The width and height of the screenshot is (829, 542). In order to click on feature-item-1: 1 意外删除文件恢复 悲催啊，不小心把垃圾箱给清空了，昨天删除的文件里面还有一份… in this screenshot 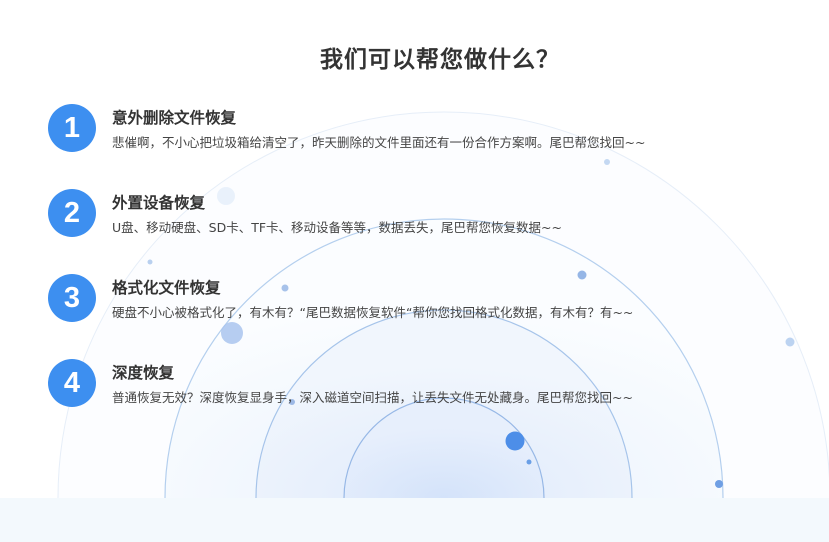, I will do `click(428, 129)`.